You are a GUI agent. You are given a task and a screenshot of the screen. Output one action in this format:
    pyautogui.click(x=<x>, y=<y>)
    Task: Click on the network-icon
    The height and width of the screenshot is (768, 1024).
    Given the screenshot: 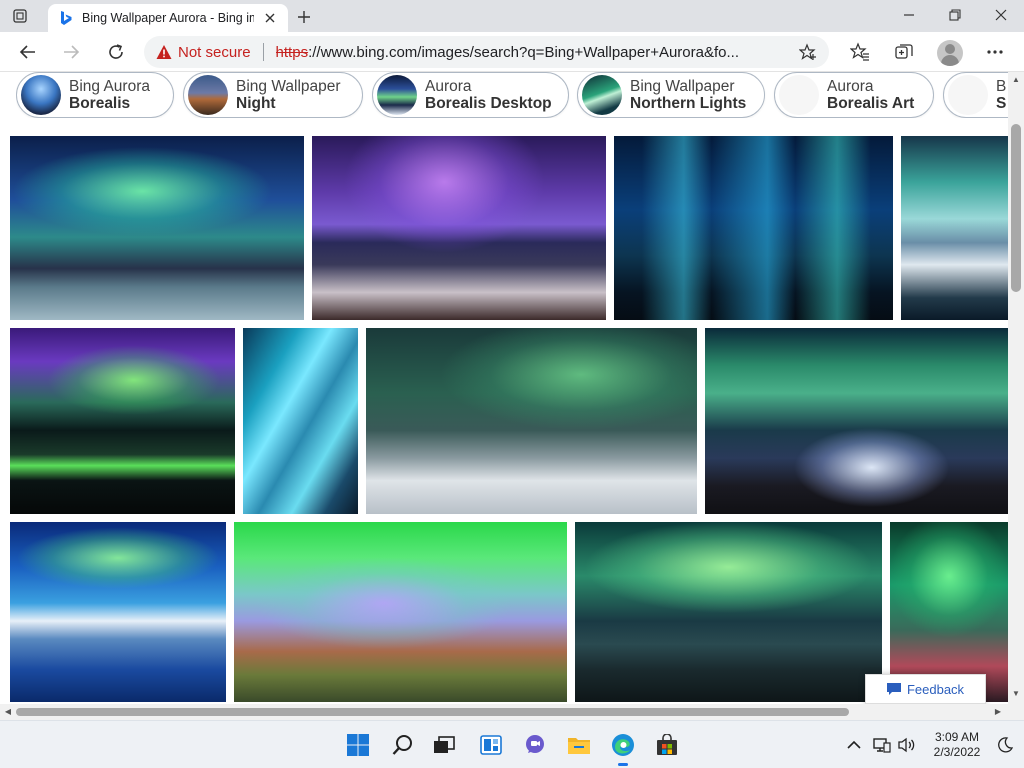 What is the action you would take?
    pyautogui.click(x=882, y=745)
    